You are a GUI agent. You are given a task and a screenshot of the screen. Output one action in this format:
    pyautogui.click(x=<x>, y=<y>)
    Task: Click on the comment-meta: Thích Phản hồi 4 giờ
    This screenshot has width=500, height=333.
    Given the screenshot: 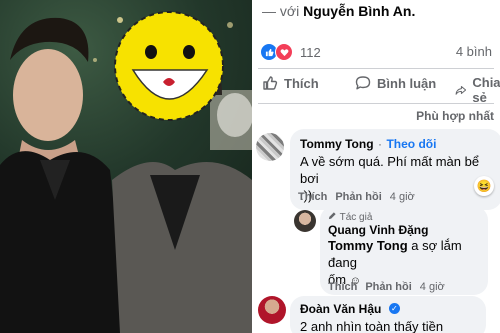 What is the action you would take?
    pyautogui.click(x=356, y=197)
    